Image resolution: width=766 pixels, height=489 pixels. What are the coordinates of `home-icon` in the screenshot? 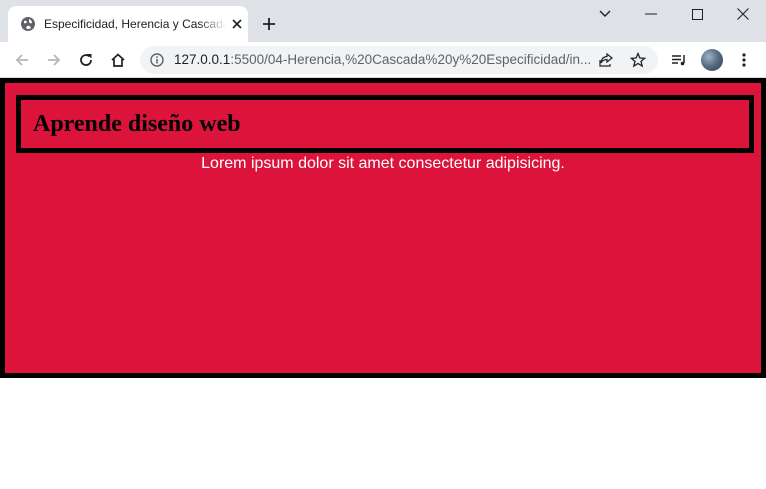 It's located at (118, 60).